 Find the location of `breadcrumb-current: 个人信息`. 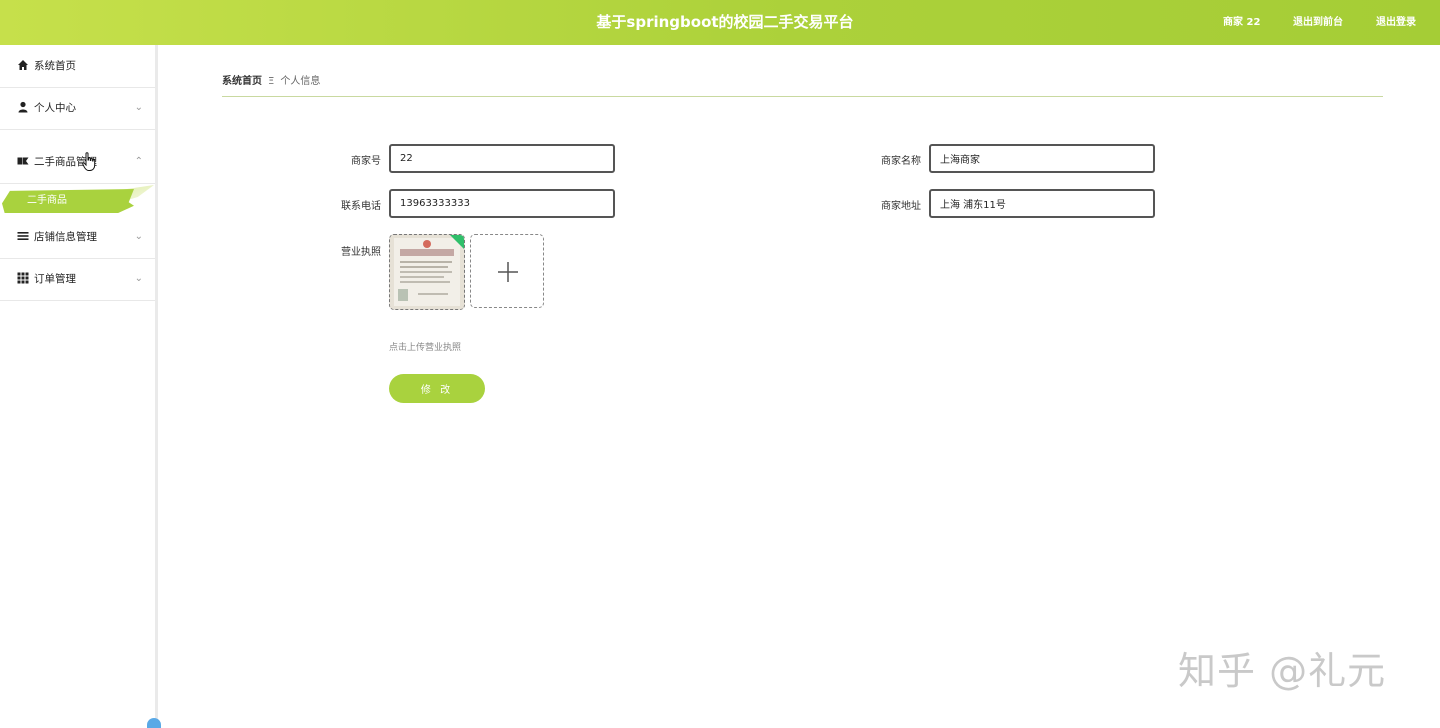

breadcrumb-current: 个人信息 is located at coordinates (300, 81).